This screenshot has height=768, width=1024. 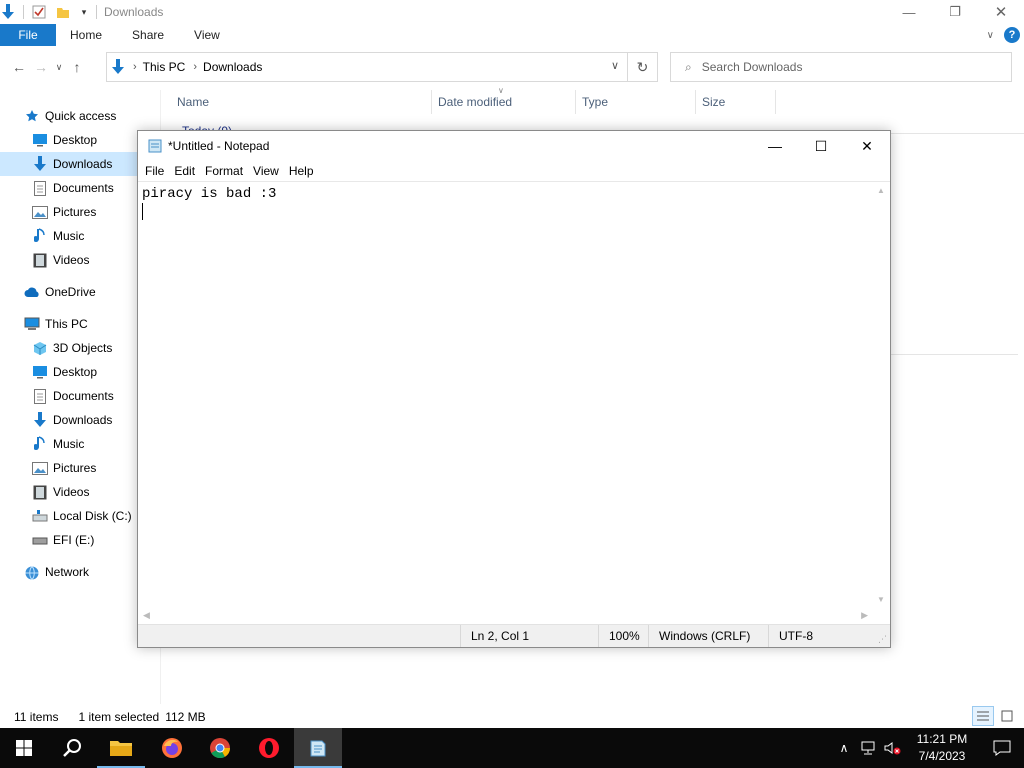 I want to click on refresh-button: ↻, so click(x=642, y=67).